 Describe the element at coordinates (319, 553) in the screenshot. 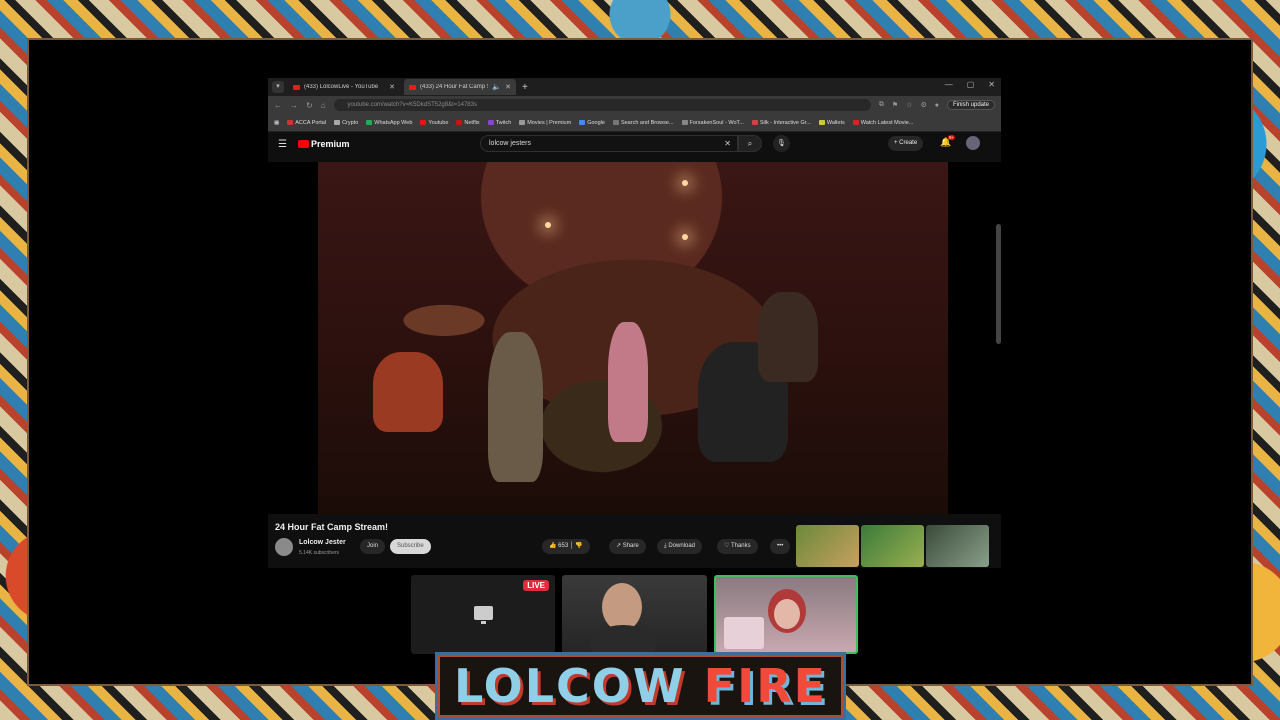

I see `subscriber-count: 5.14K subscribers` at that location.